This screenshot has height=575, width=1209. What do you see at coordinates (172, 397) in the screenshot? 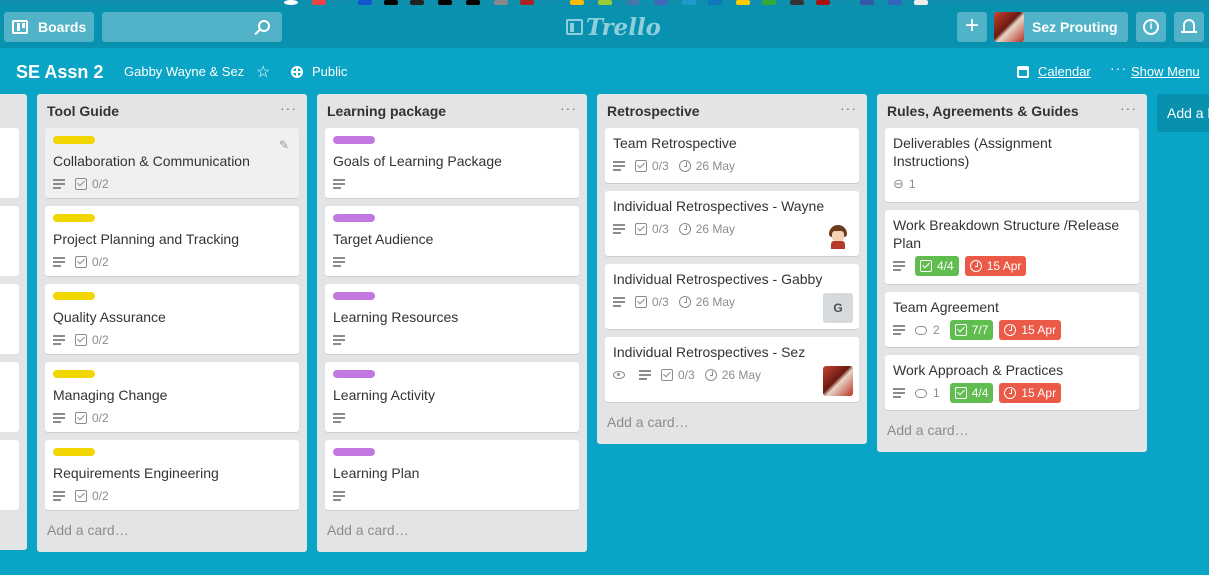
I see `list-card: Managing Change 0/2` at bounding box center [172, 397].